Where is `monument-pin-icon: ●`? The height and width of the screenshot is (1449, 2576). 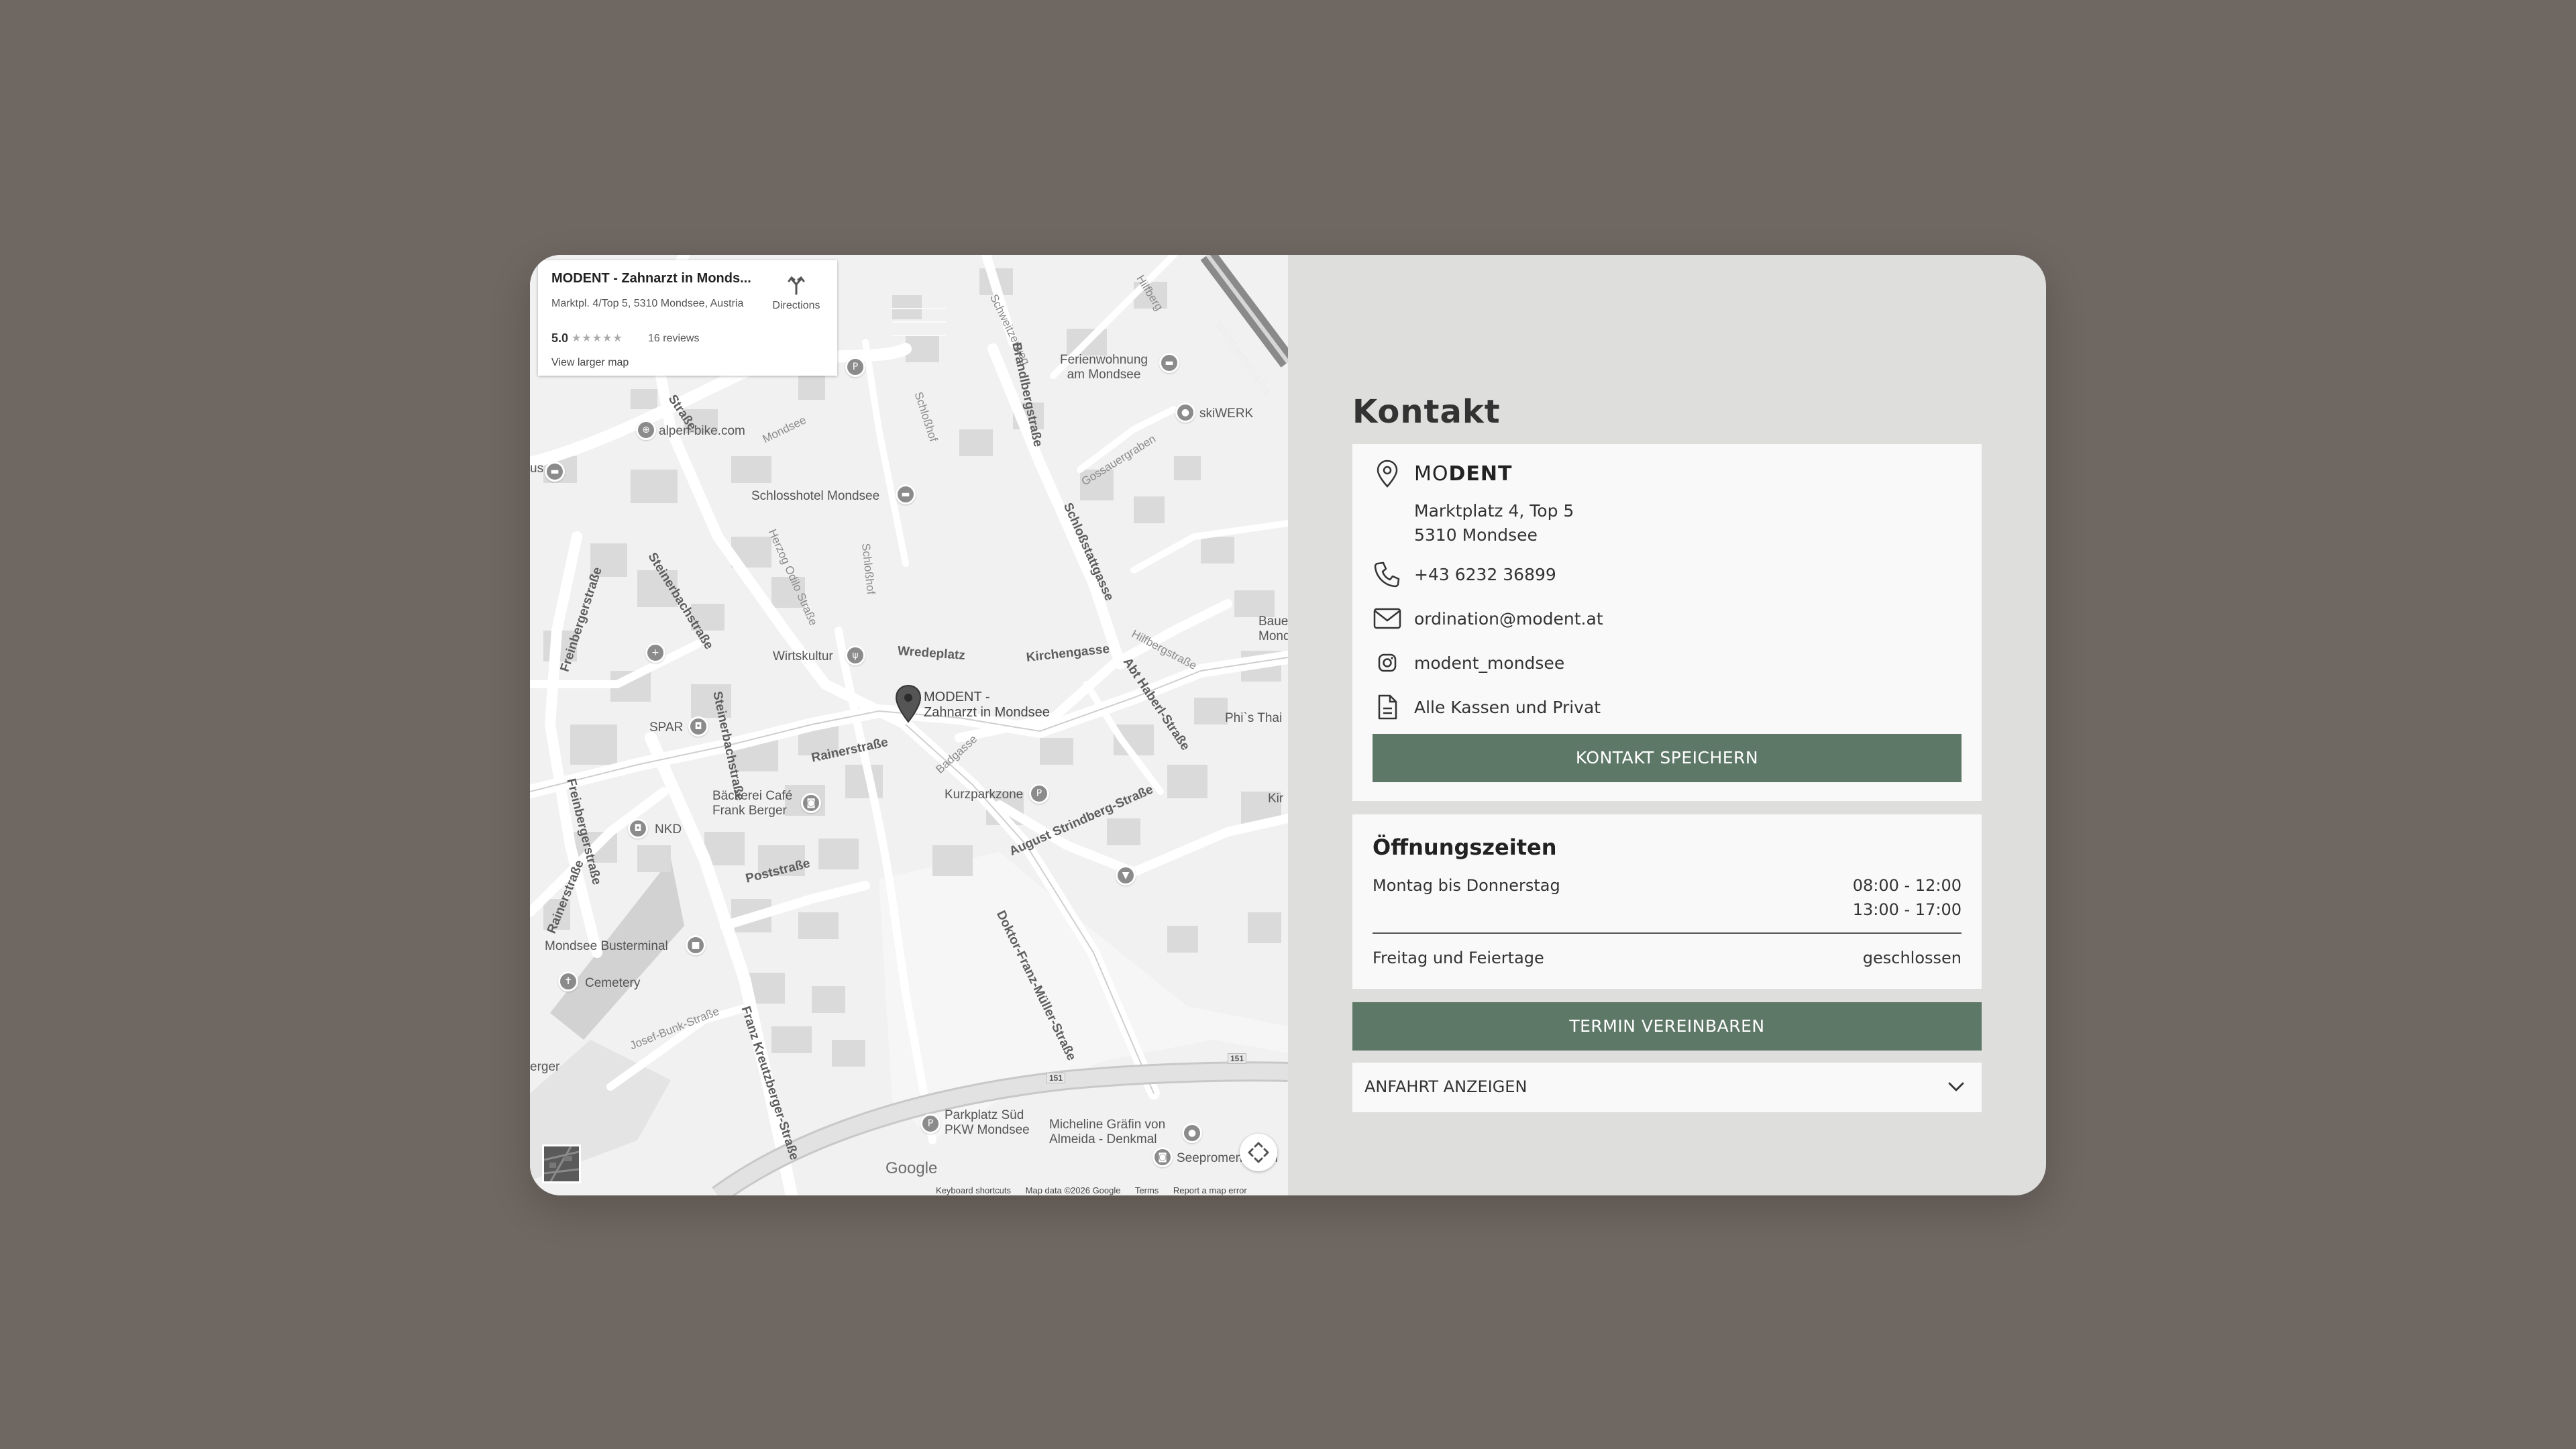 monument-pin-icon: ● is located at coordinates (1192, 1133).